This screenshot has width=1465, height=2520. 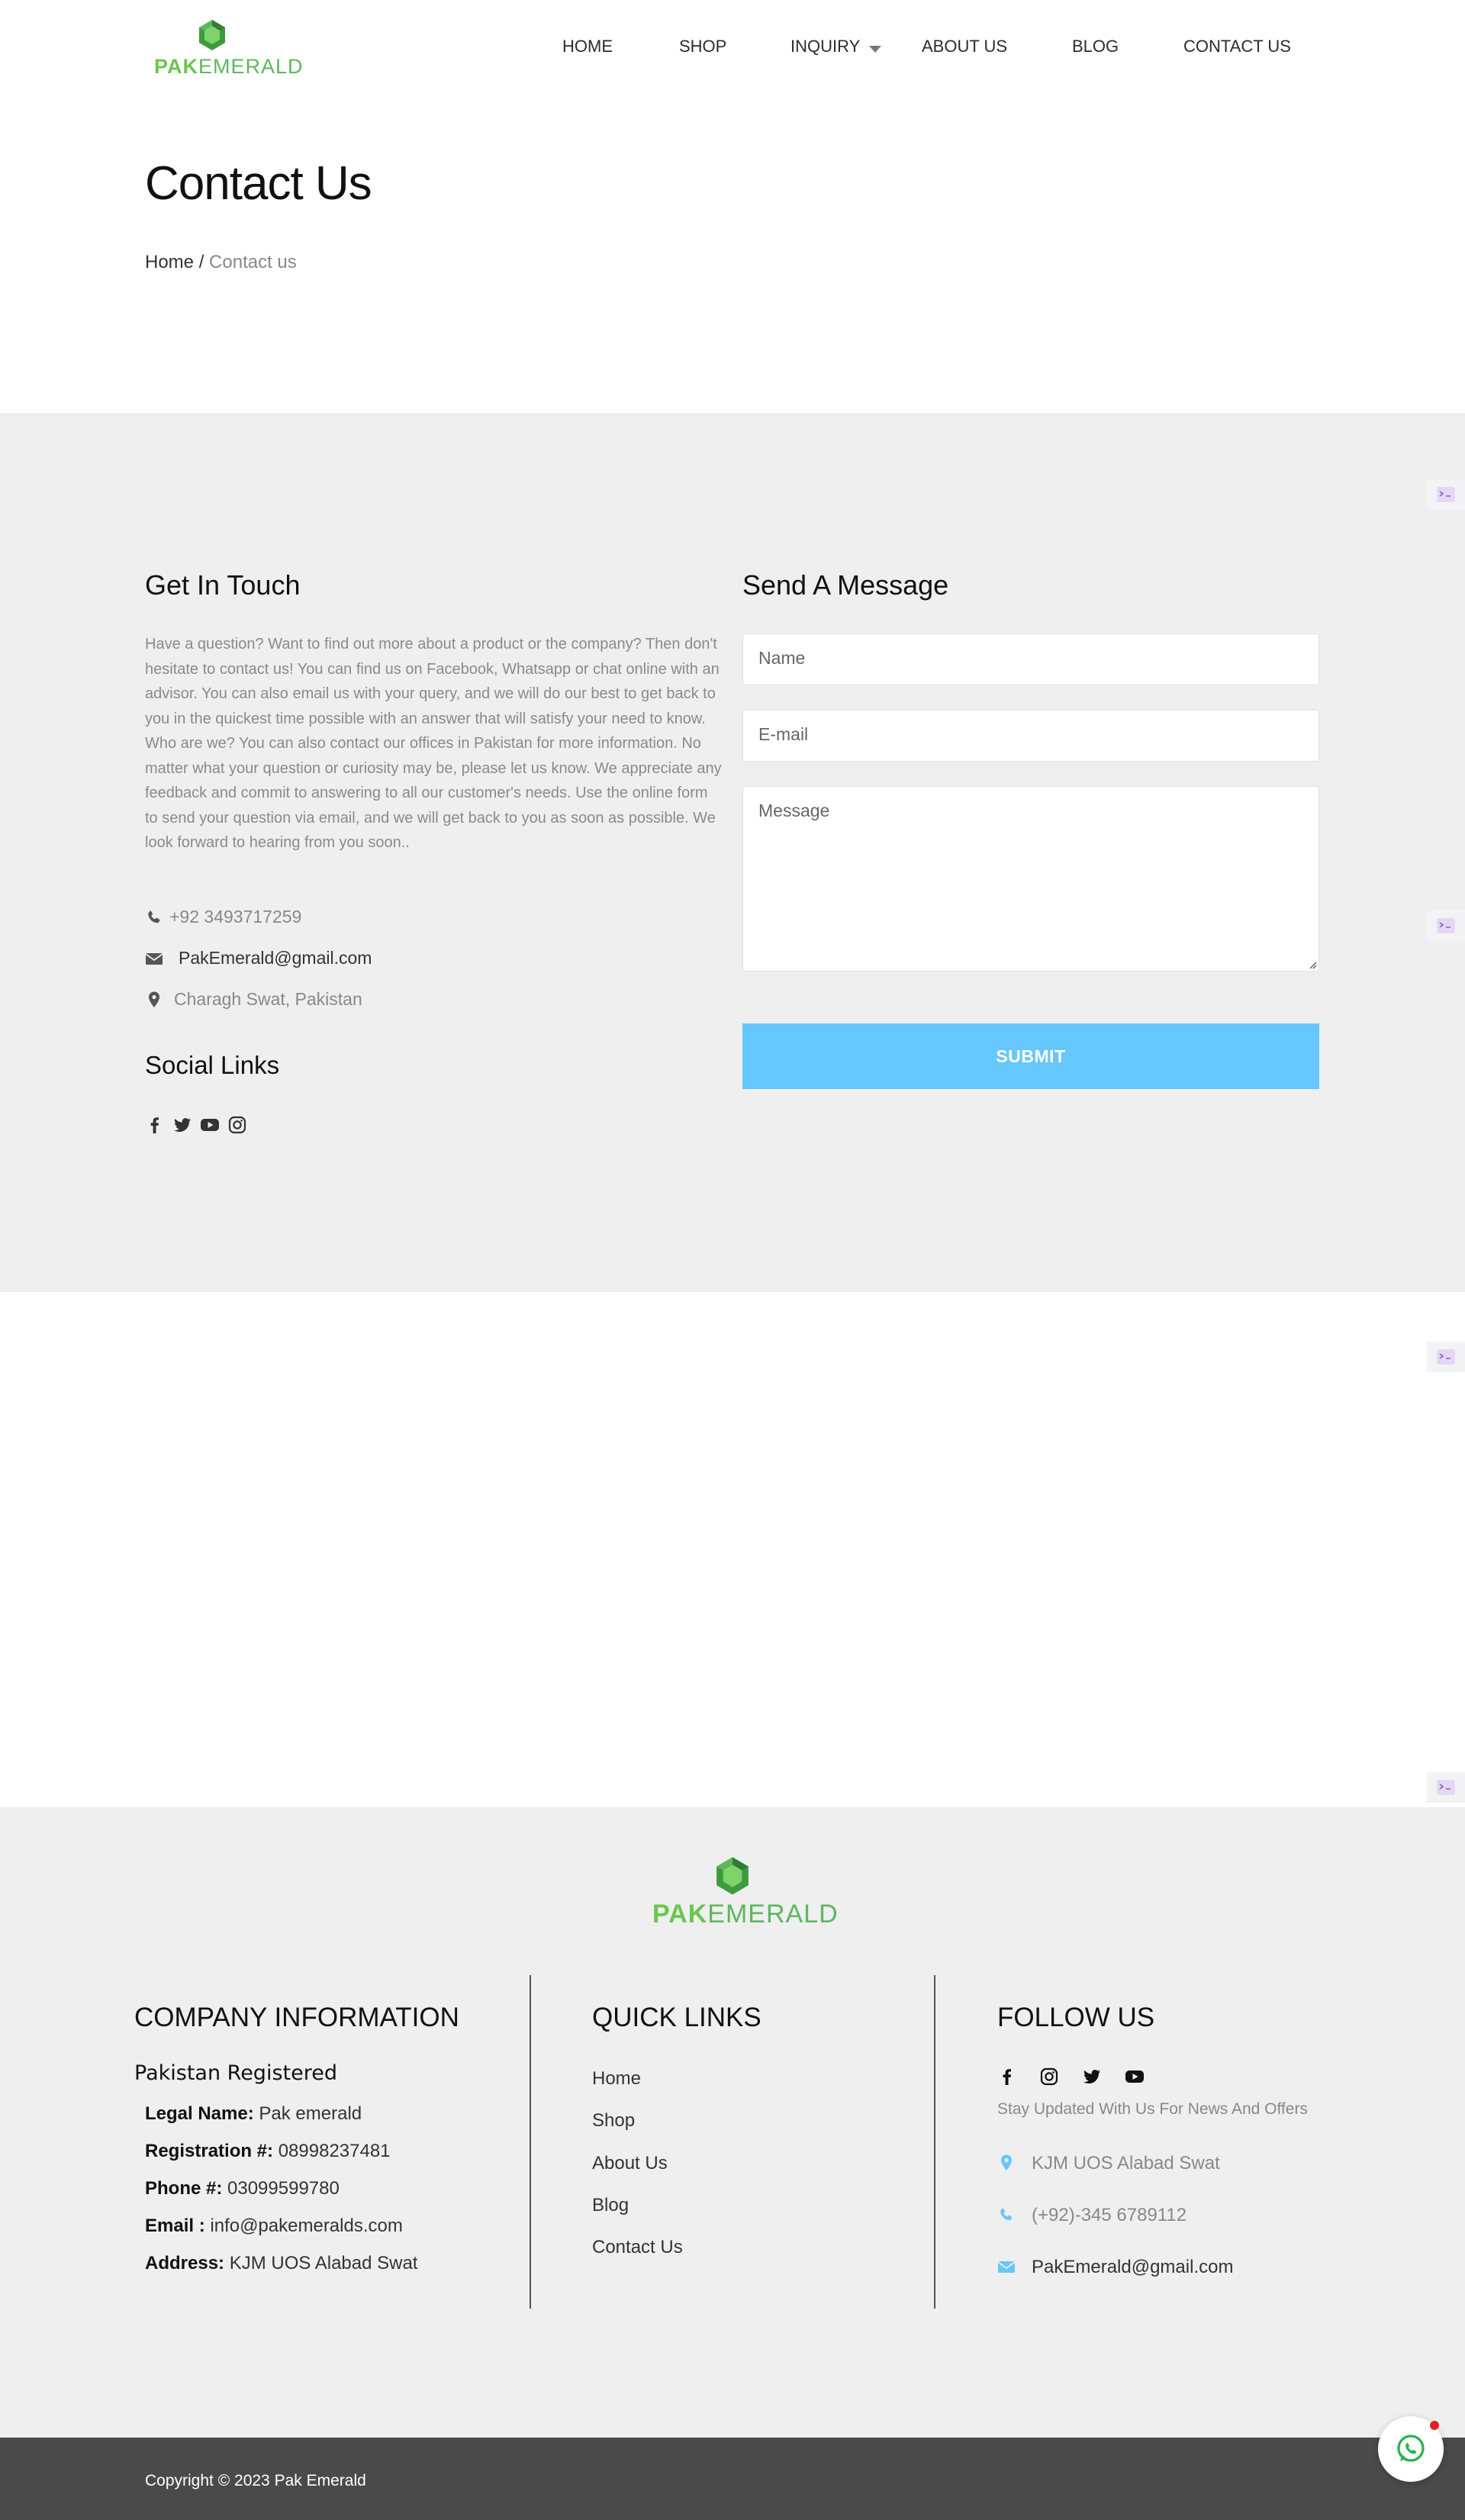 I want to click on company-information-title: COMPANY INFORMATION, so click(x=296, y=2017).